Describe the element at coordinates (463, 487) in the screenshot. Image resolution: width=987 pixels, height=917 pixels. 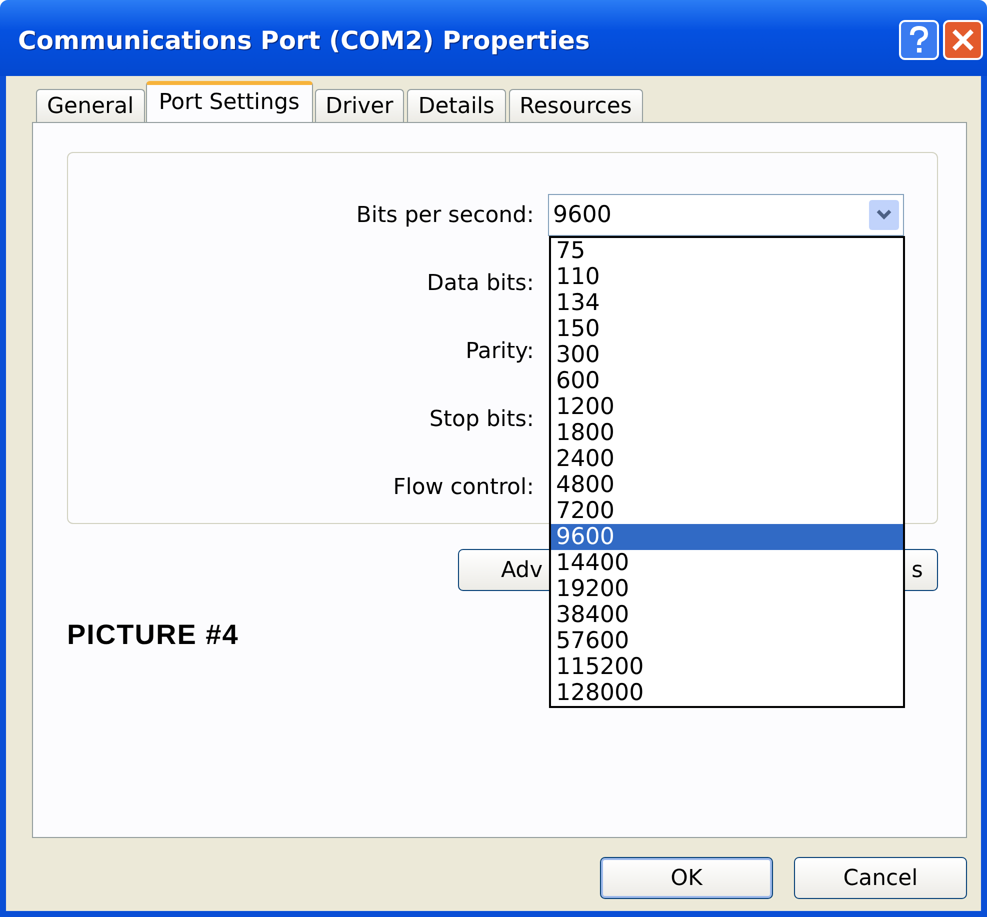
I see `setting-label: Flow control:` at that location.